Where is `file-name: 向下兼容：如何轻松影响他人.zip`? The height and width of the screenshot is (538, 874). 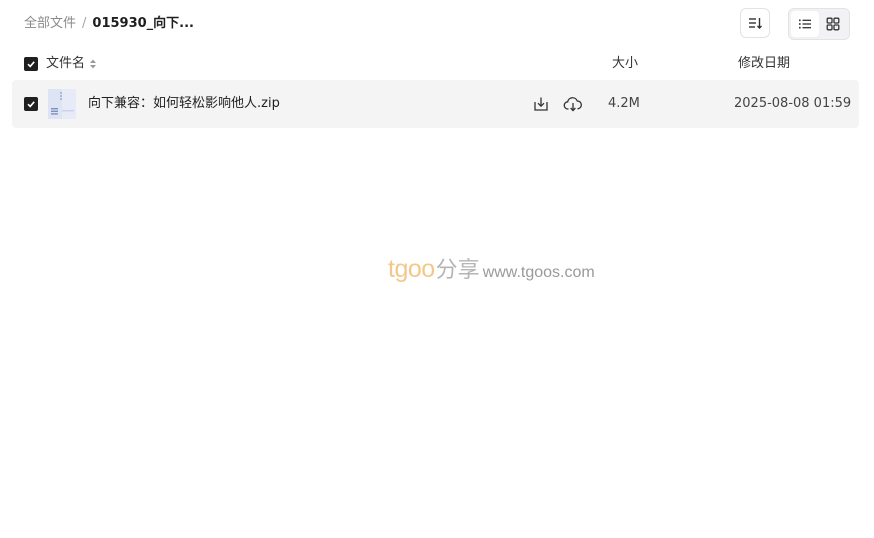
file-name: 向下兼容：如何轻松影响他人.zip is located at coordinates (184, 104).